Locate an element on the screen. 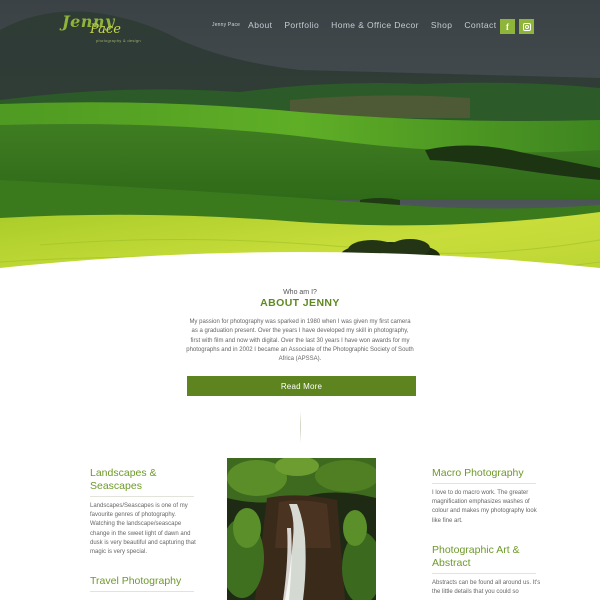 The width and height of the screenshot is (600, 600). facebook-icon: f is located at coordinates (507, 26).